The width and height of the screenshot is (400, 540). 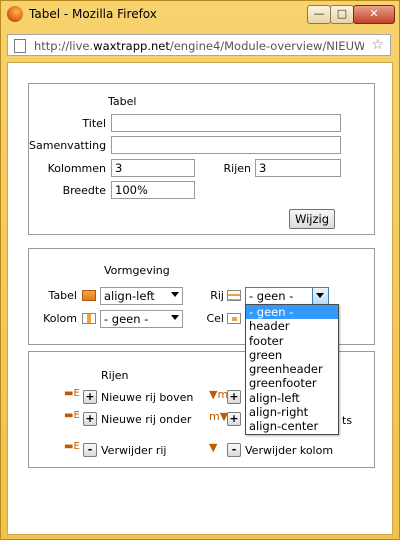 I want to click on samenvatting-input, so click(x=226, y=145).